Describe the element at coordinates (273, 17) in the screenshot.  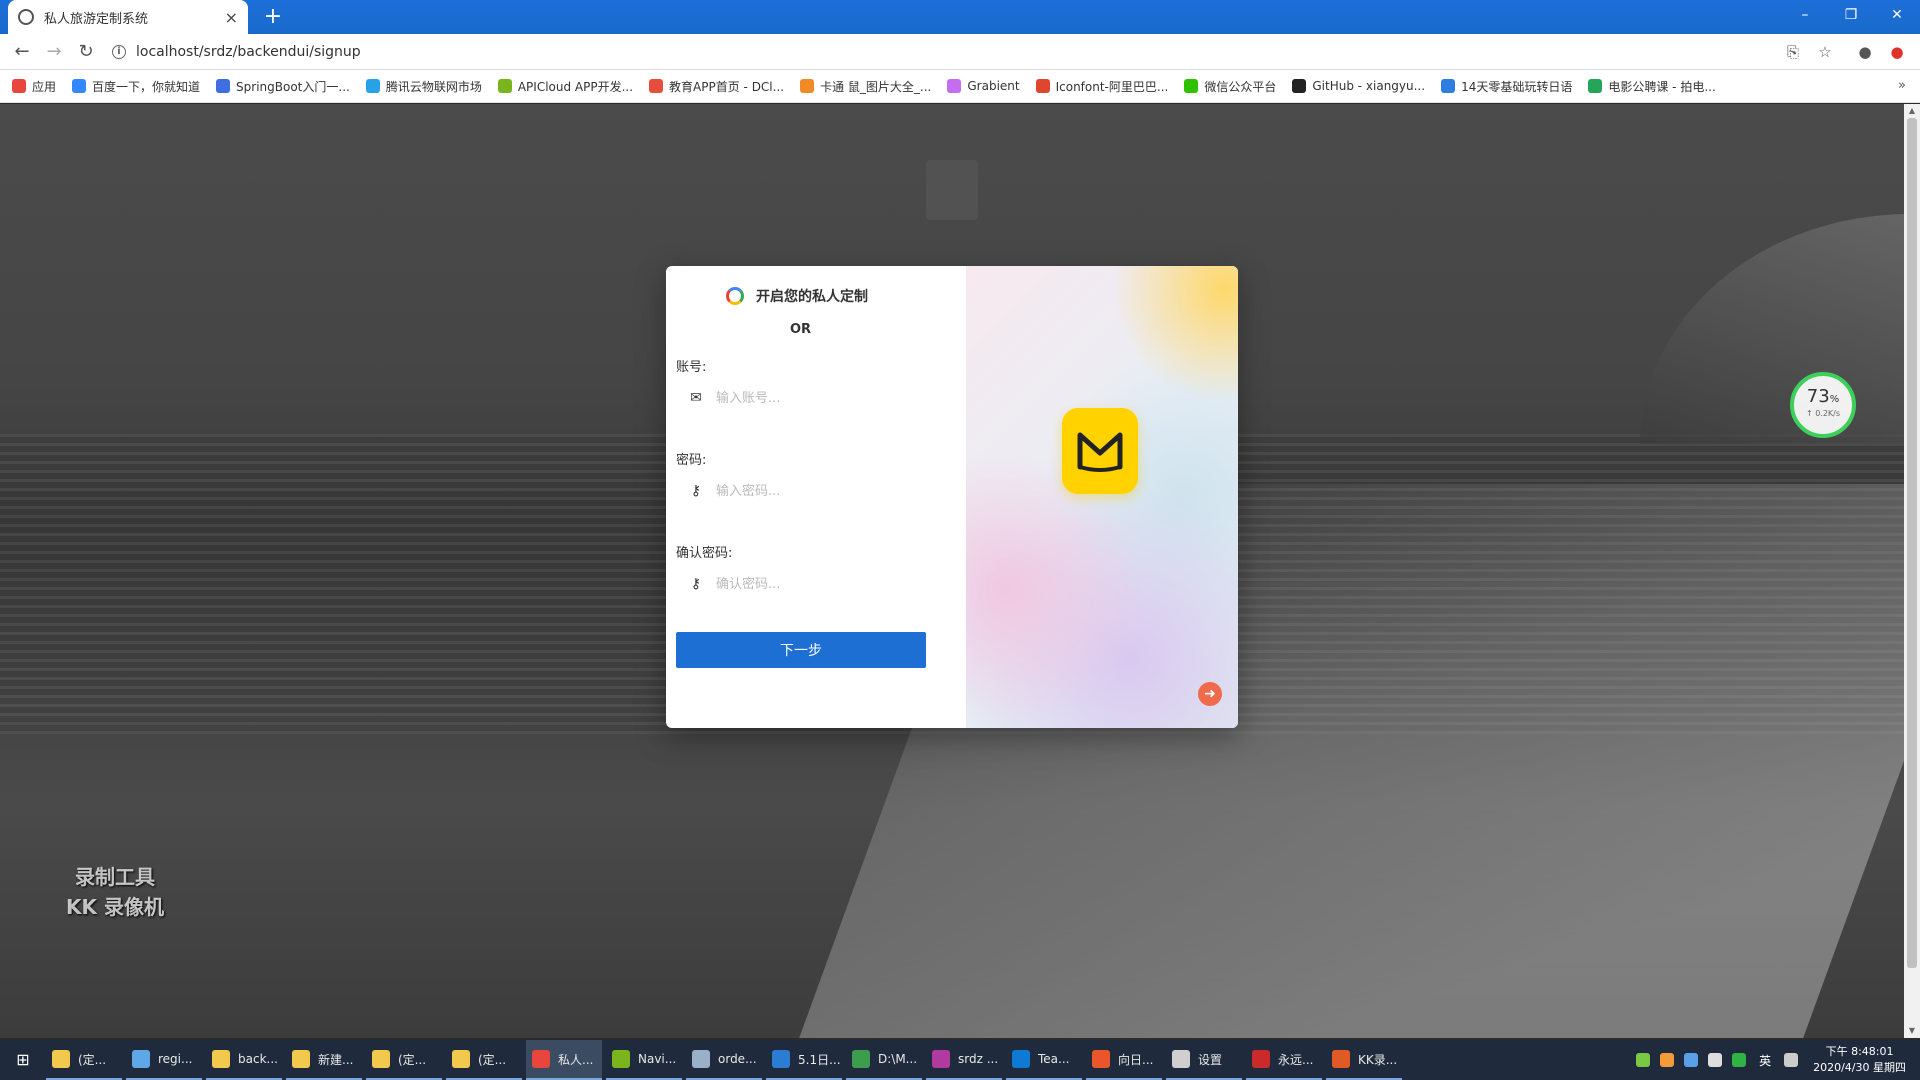
I see `new-tab-button: +` at that location.